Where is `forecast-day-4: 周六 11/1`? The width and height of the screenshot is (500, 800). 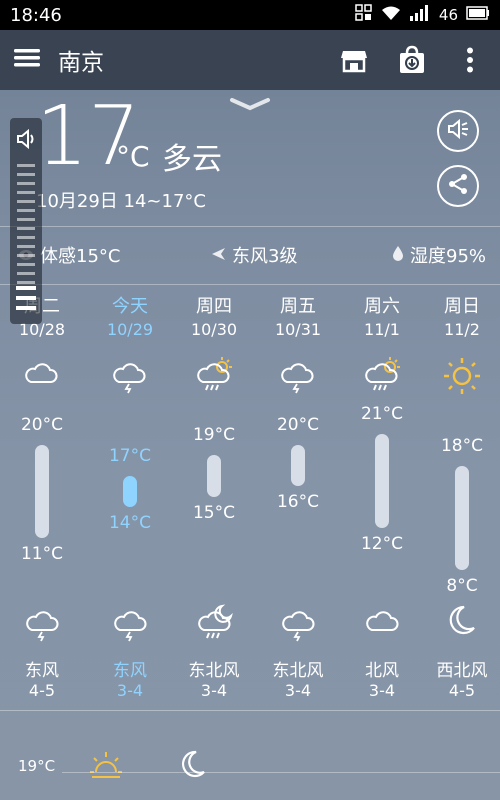
forecast-day-4: 周六 11/1 is located at coordinates (382, 316).